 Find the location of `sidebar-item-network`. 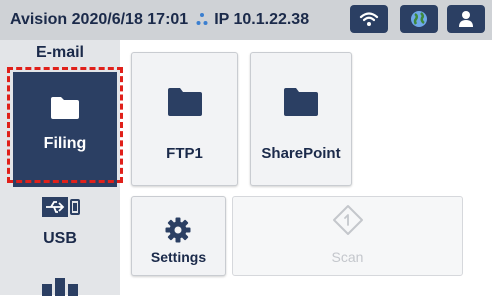

sidebar-item-network is located at coordinates (60, 286).